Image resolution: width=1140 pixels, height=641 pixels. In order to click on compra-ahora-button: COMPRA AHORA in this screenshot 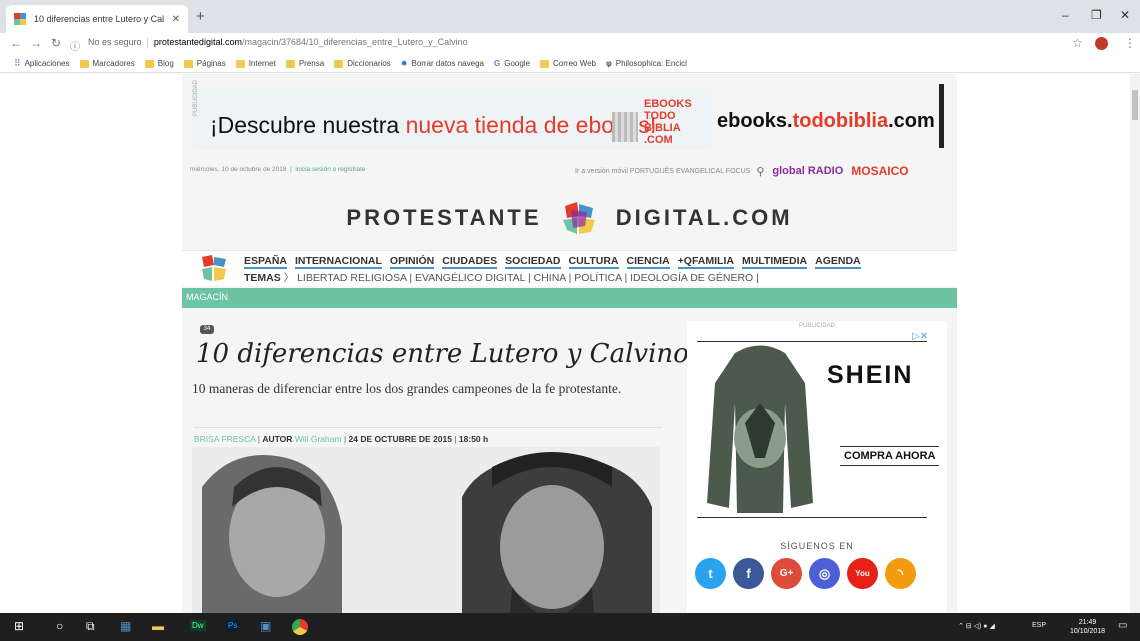, I will do `click(890, 456)`.